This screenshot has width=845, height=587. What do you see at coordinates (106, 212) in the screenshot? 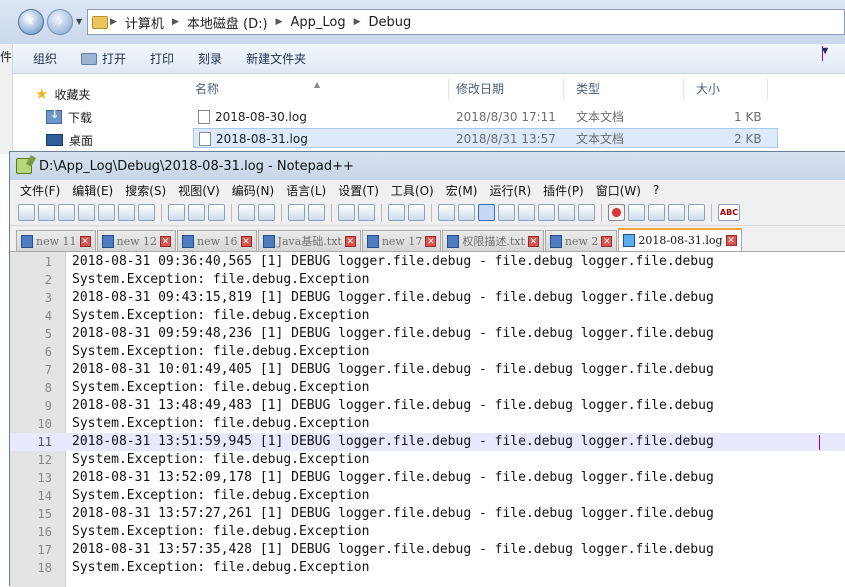
I see `close-file-icon` at bounding box center [106, 212].